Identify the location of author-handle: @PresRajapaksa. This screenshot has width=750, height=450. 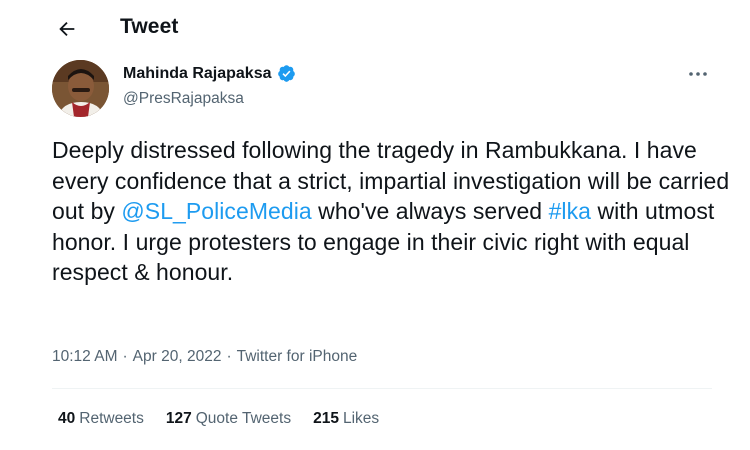
(183, 99).